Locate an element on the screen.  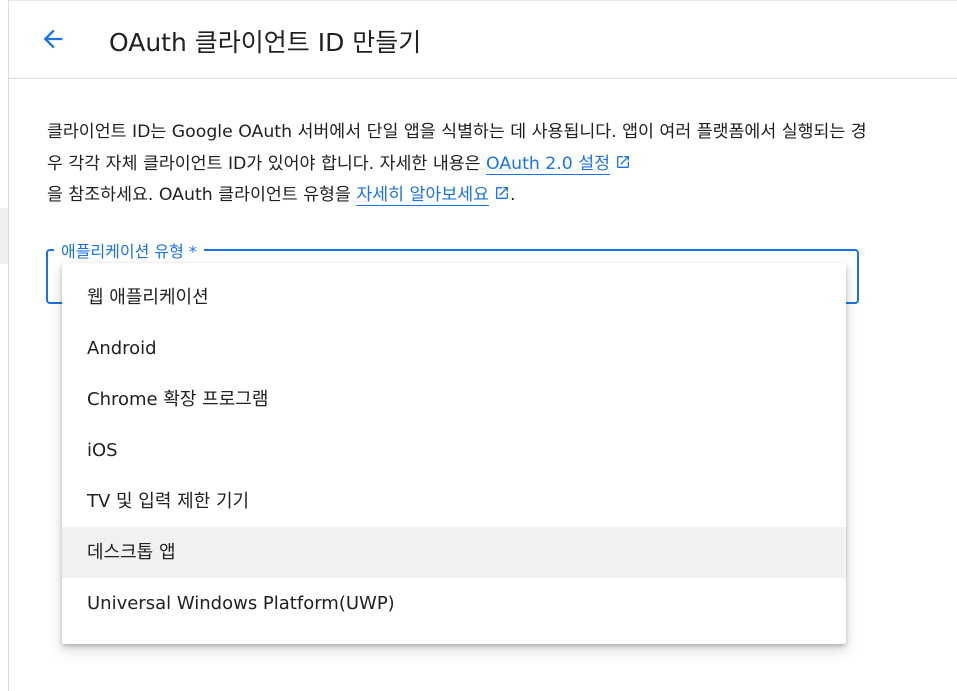
page-header: OAuth 클라이언트 ID 만들기 is located at coordinates (483, 41).